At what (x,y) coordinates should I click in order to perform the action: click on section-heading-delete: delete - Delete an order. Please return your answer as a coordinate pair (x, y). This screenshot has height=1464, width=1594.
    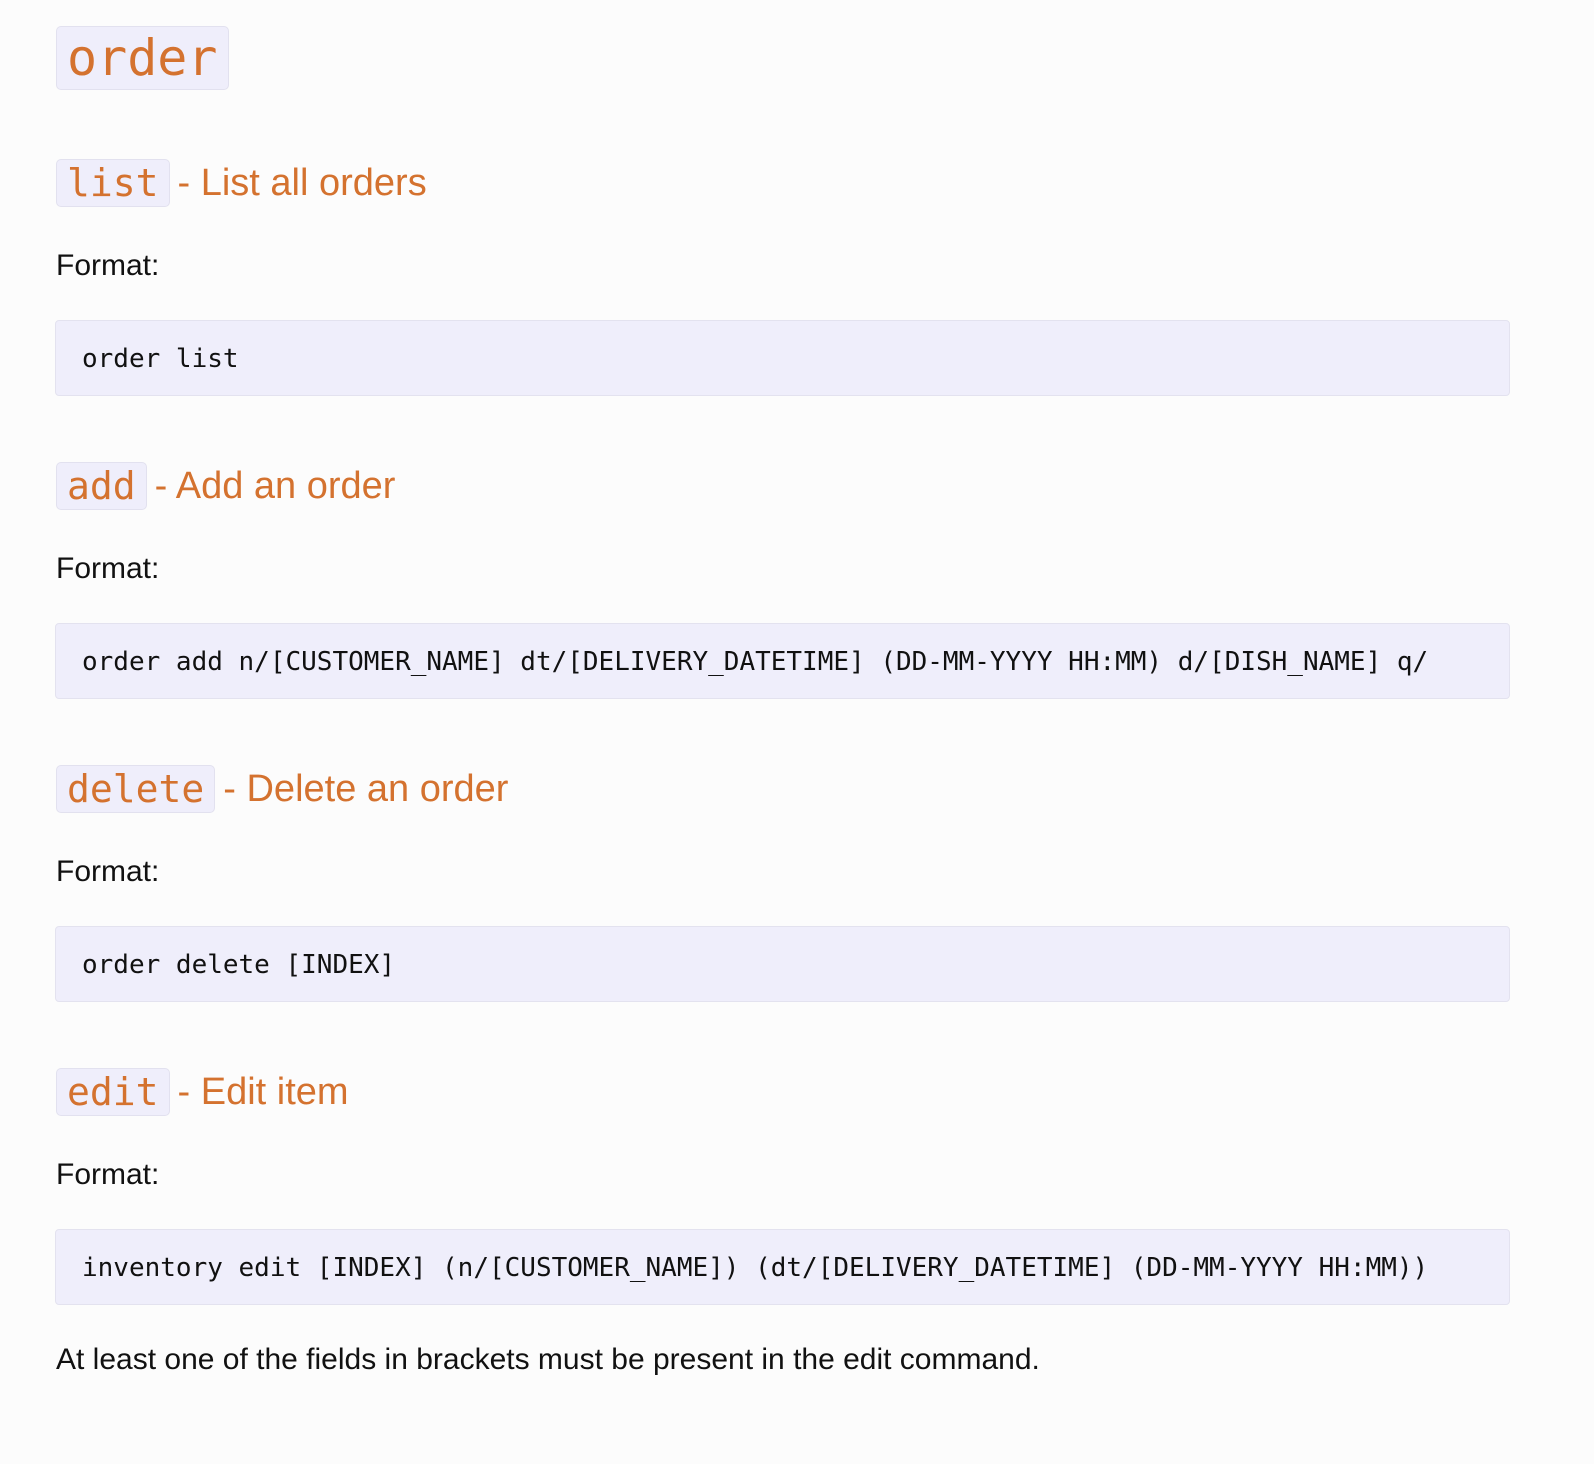
    Looking at the image, I should click on (282, 789).